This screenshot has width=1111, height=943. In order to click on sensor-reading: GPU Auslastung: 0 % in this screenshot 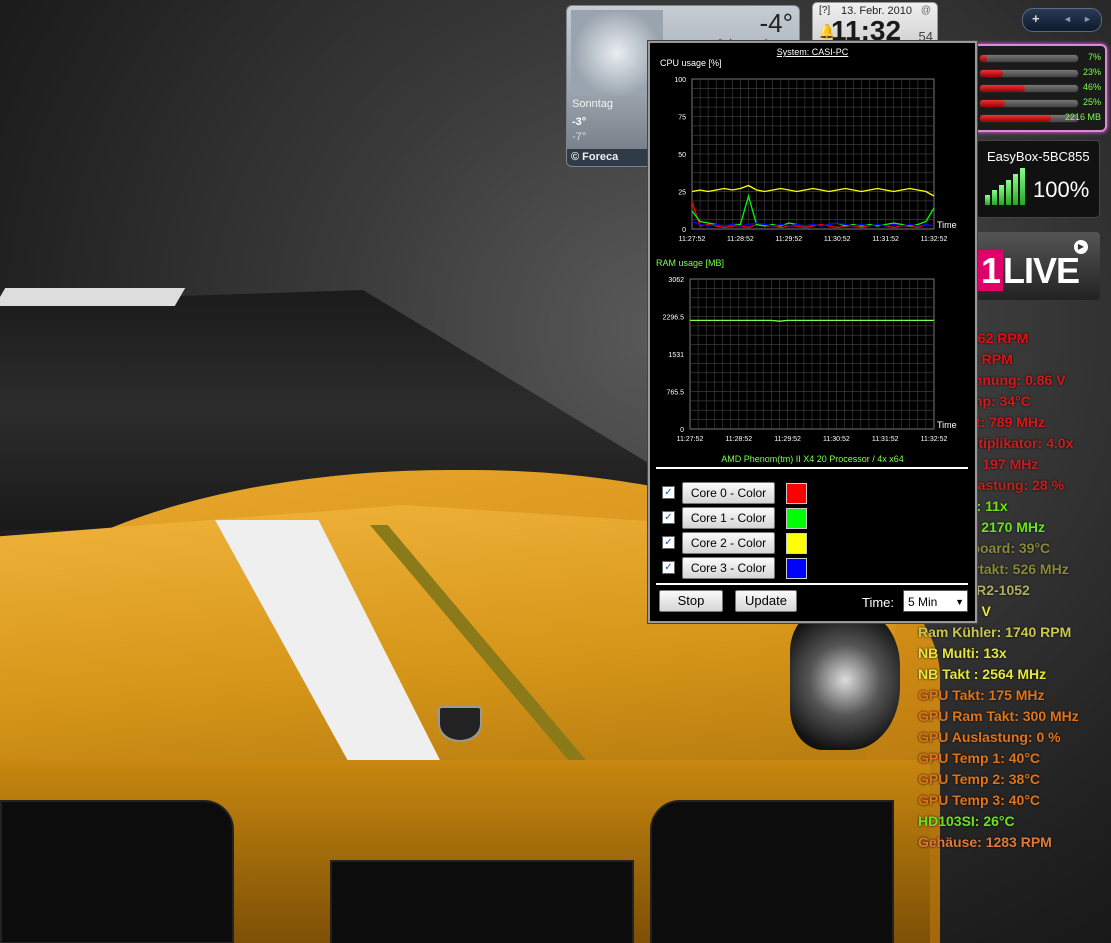, I will do `click(989, 737)`.